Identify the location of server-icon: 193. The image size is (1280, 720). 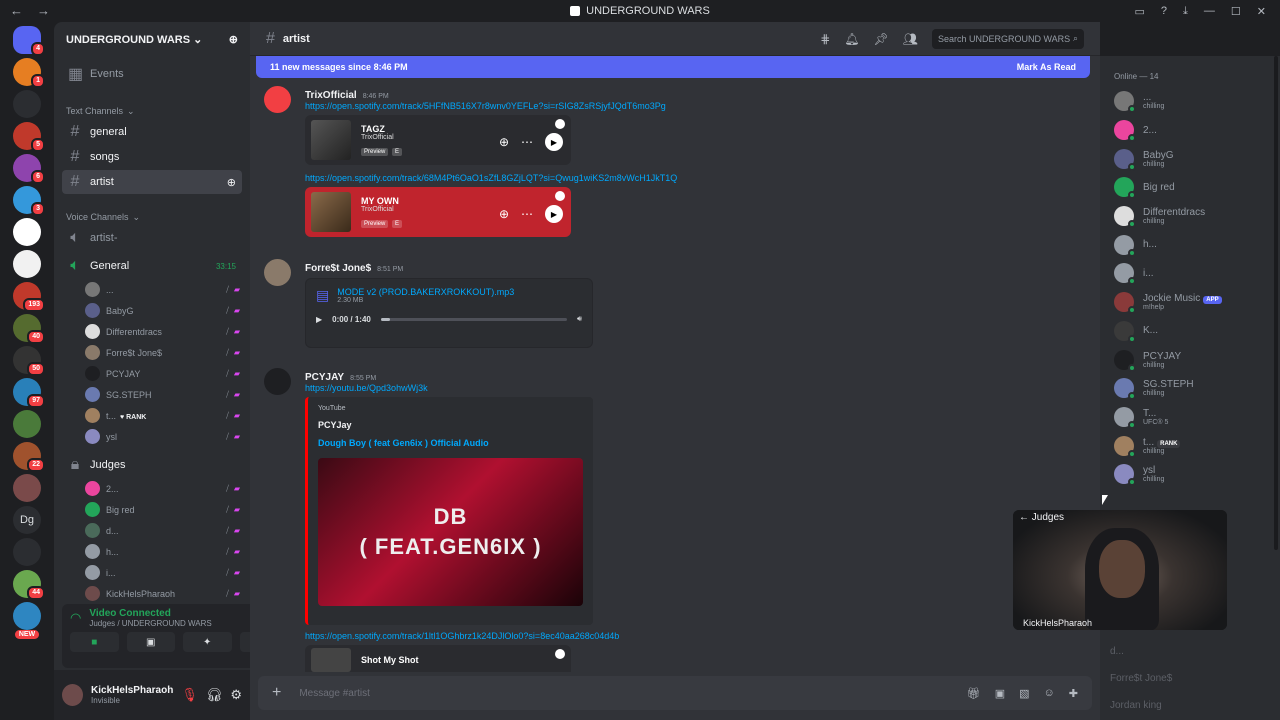
(29, 297).